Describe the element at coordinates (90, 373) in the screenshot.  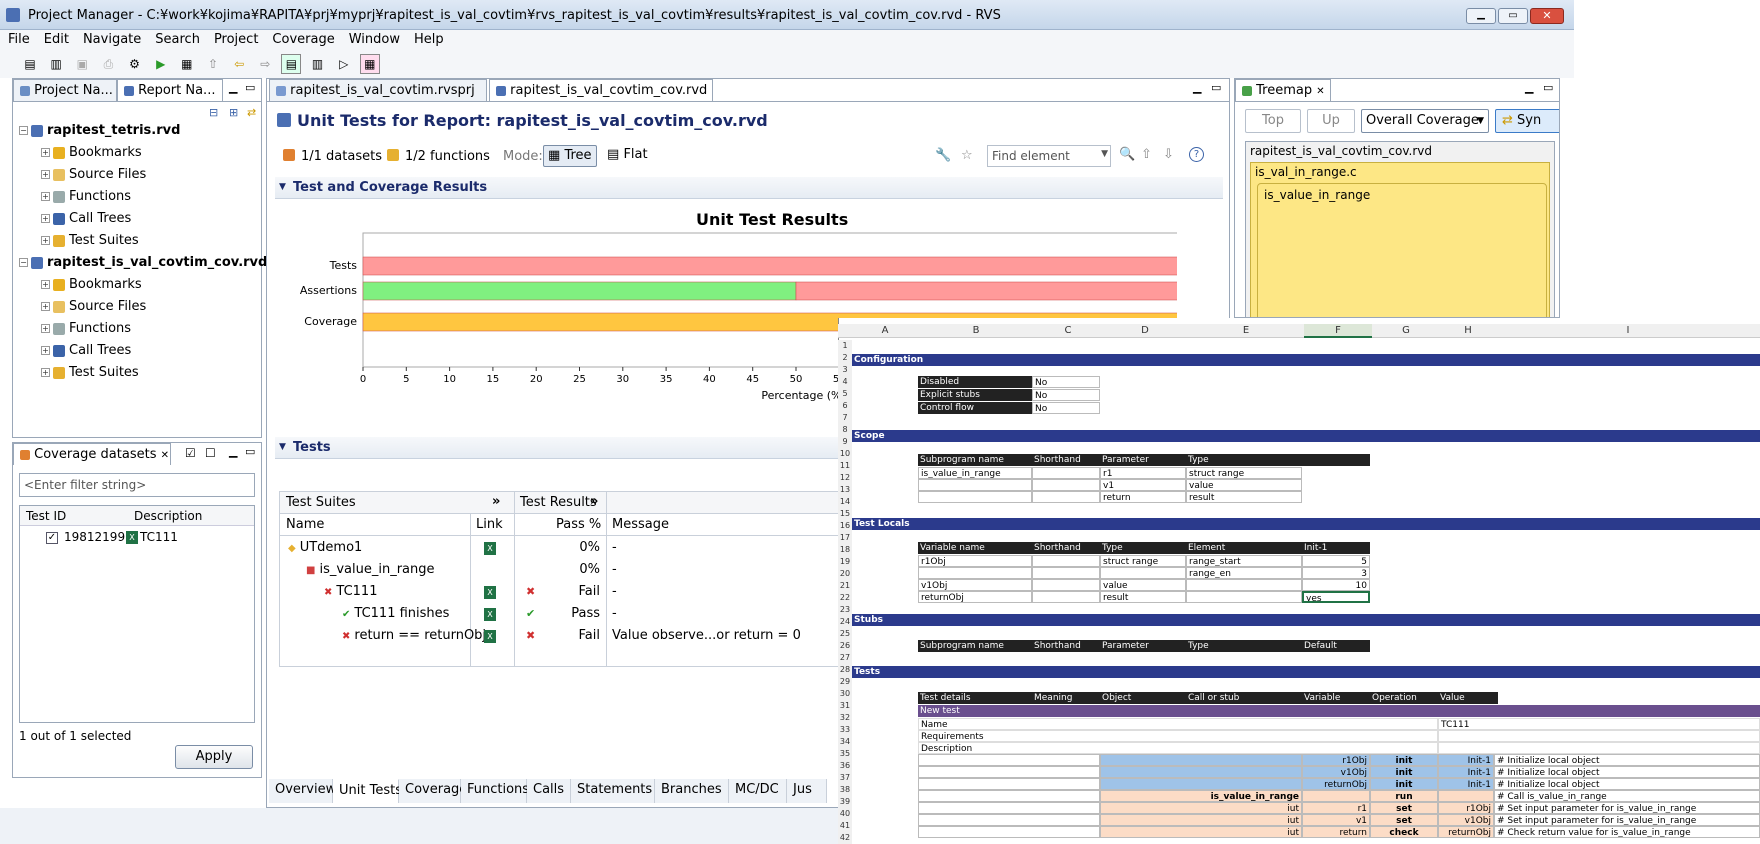
I see `tree-item-test-suites: + Test Suites` at that location.